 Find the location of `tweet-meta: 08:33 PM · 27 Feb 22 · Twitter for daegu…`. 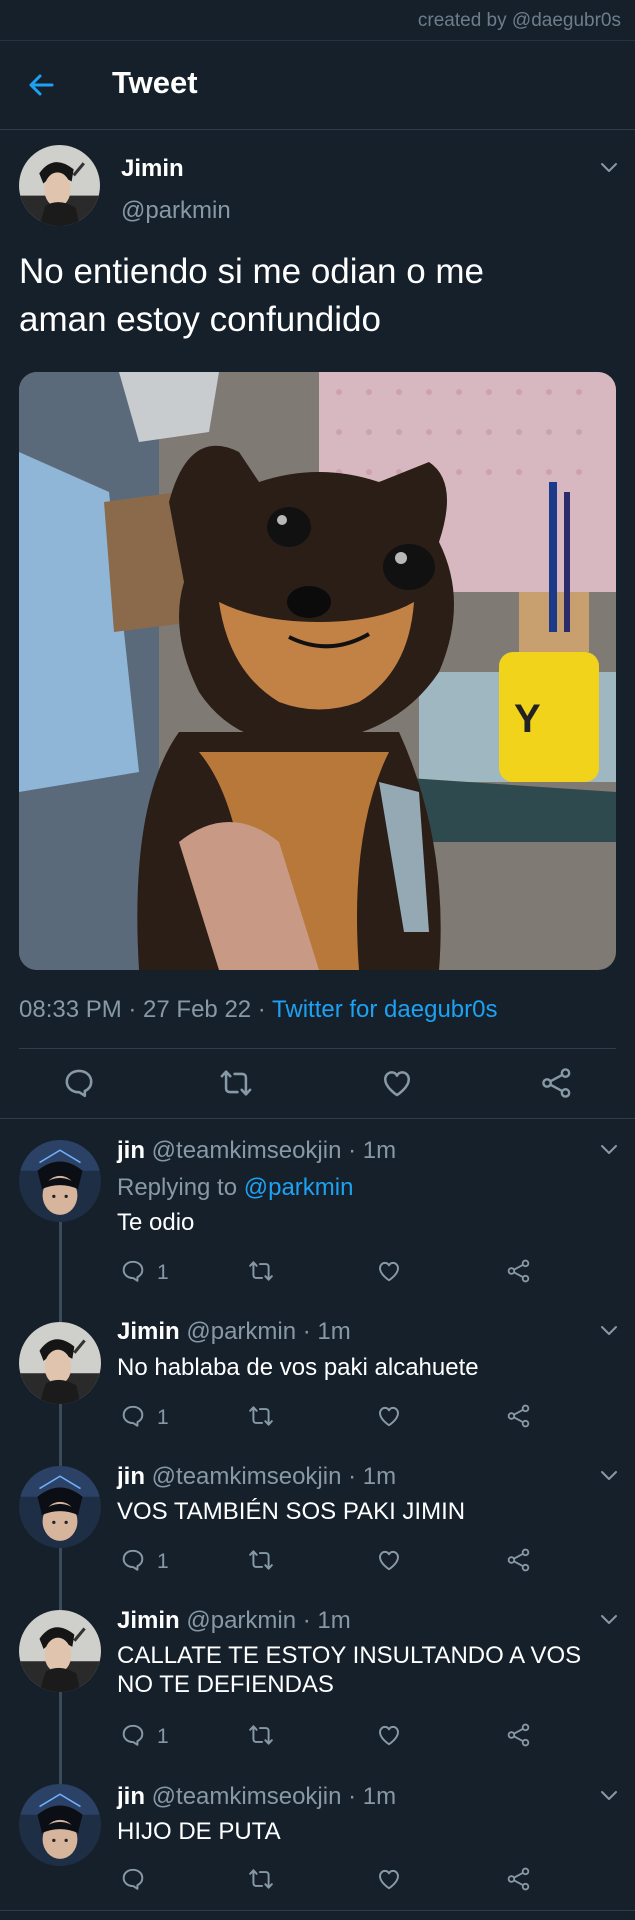

tweet-meta: 08:33 PM · 27 Feb 22 · Twitter for daegu… is located at coordinates (258, 1010).